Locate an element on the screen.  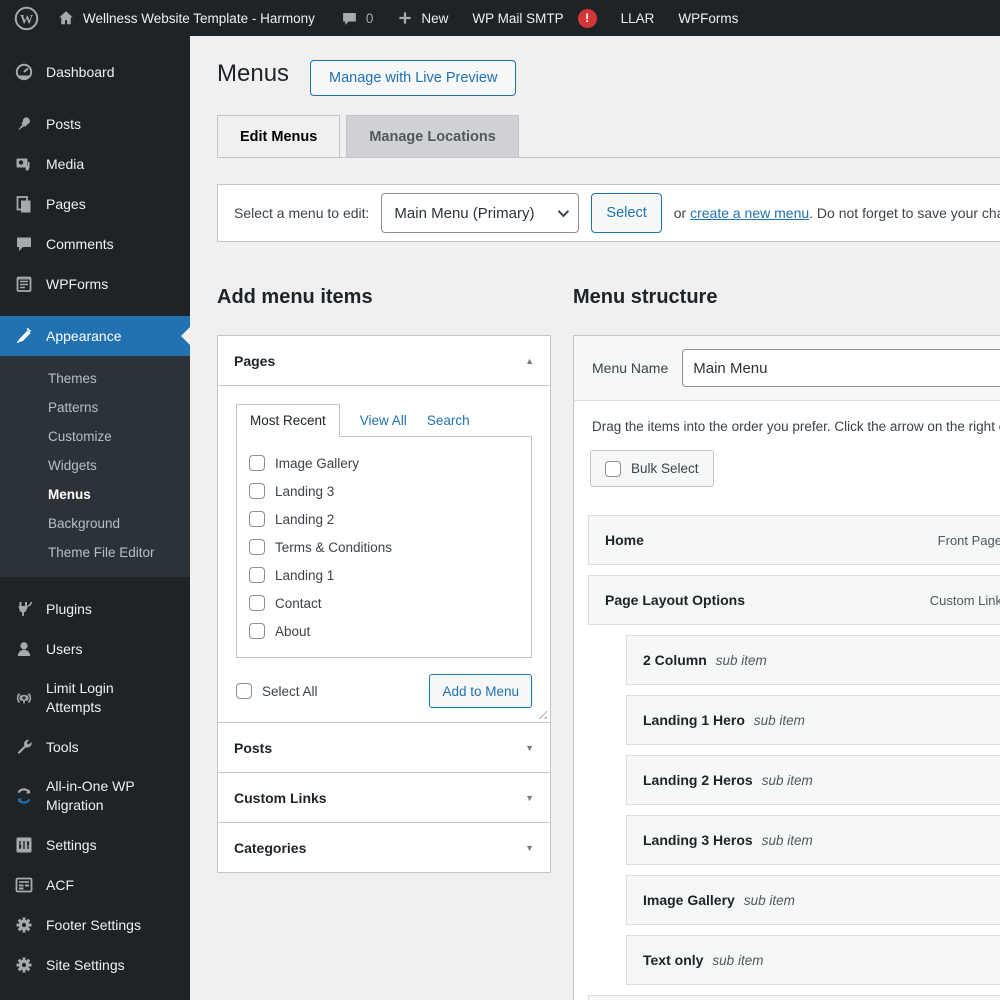
sidebar-item-settings: Settings is located at coordinates (95, 845).